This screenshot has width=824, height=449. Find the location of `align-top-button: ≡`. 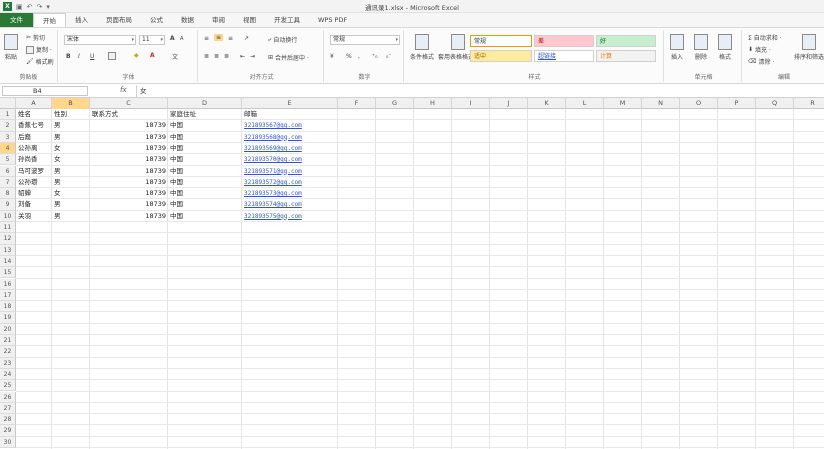

align-top-button: ≡ is located at coordinates (206, 38).